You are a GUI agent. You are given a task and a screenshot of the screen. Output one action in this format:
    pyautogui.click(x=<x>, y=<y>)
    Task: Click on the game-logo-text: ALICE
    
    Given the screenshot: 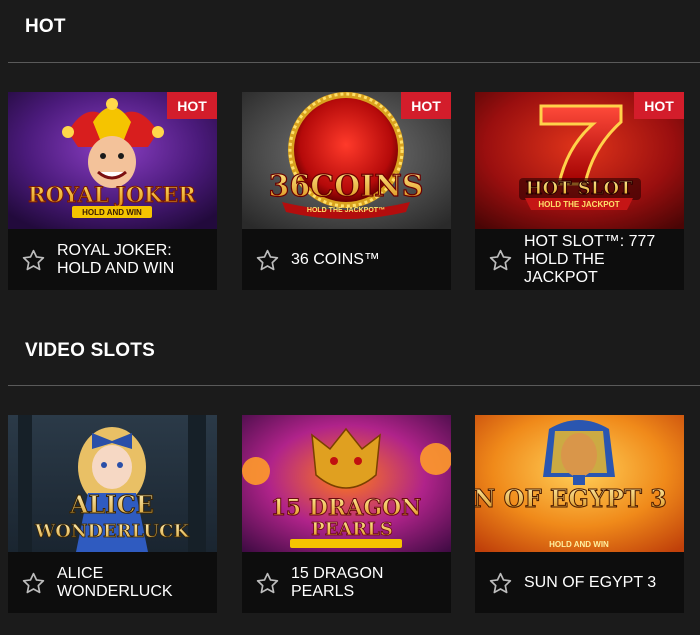 What is the action you would take?
    pyautogui.click(x=111, y=504)
    